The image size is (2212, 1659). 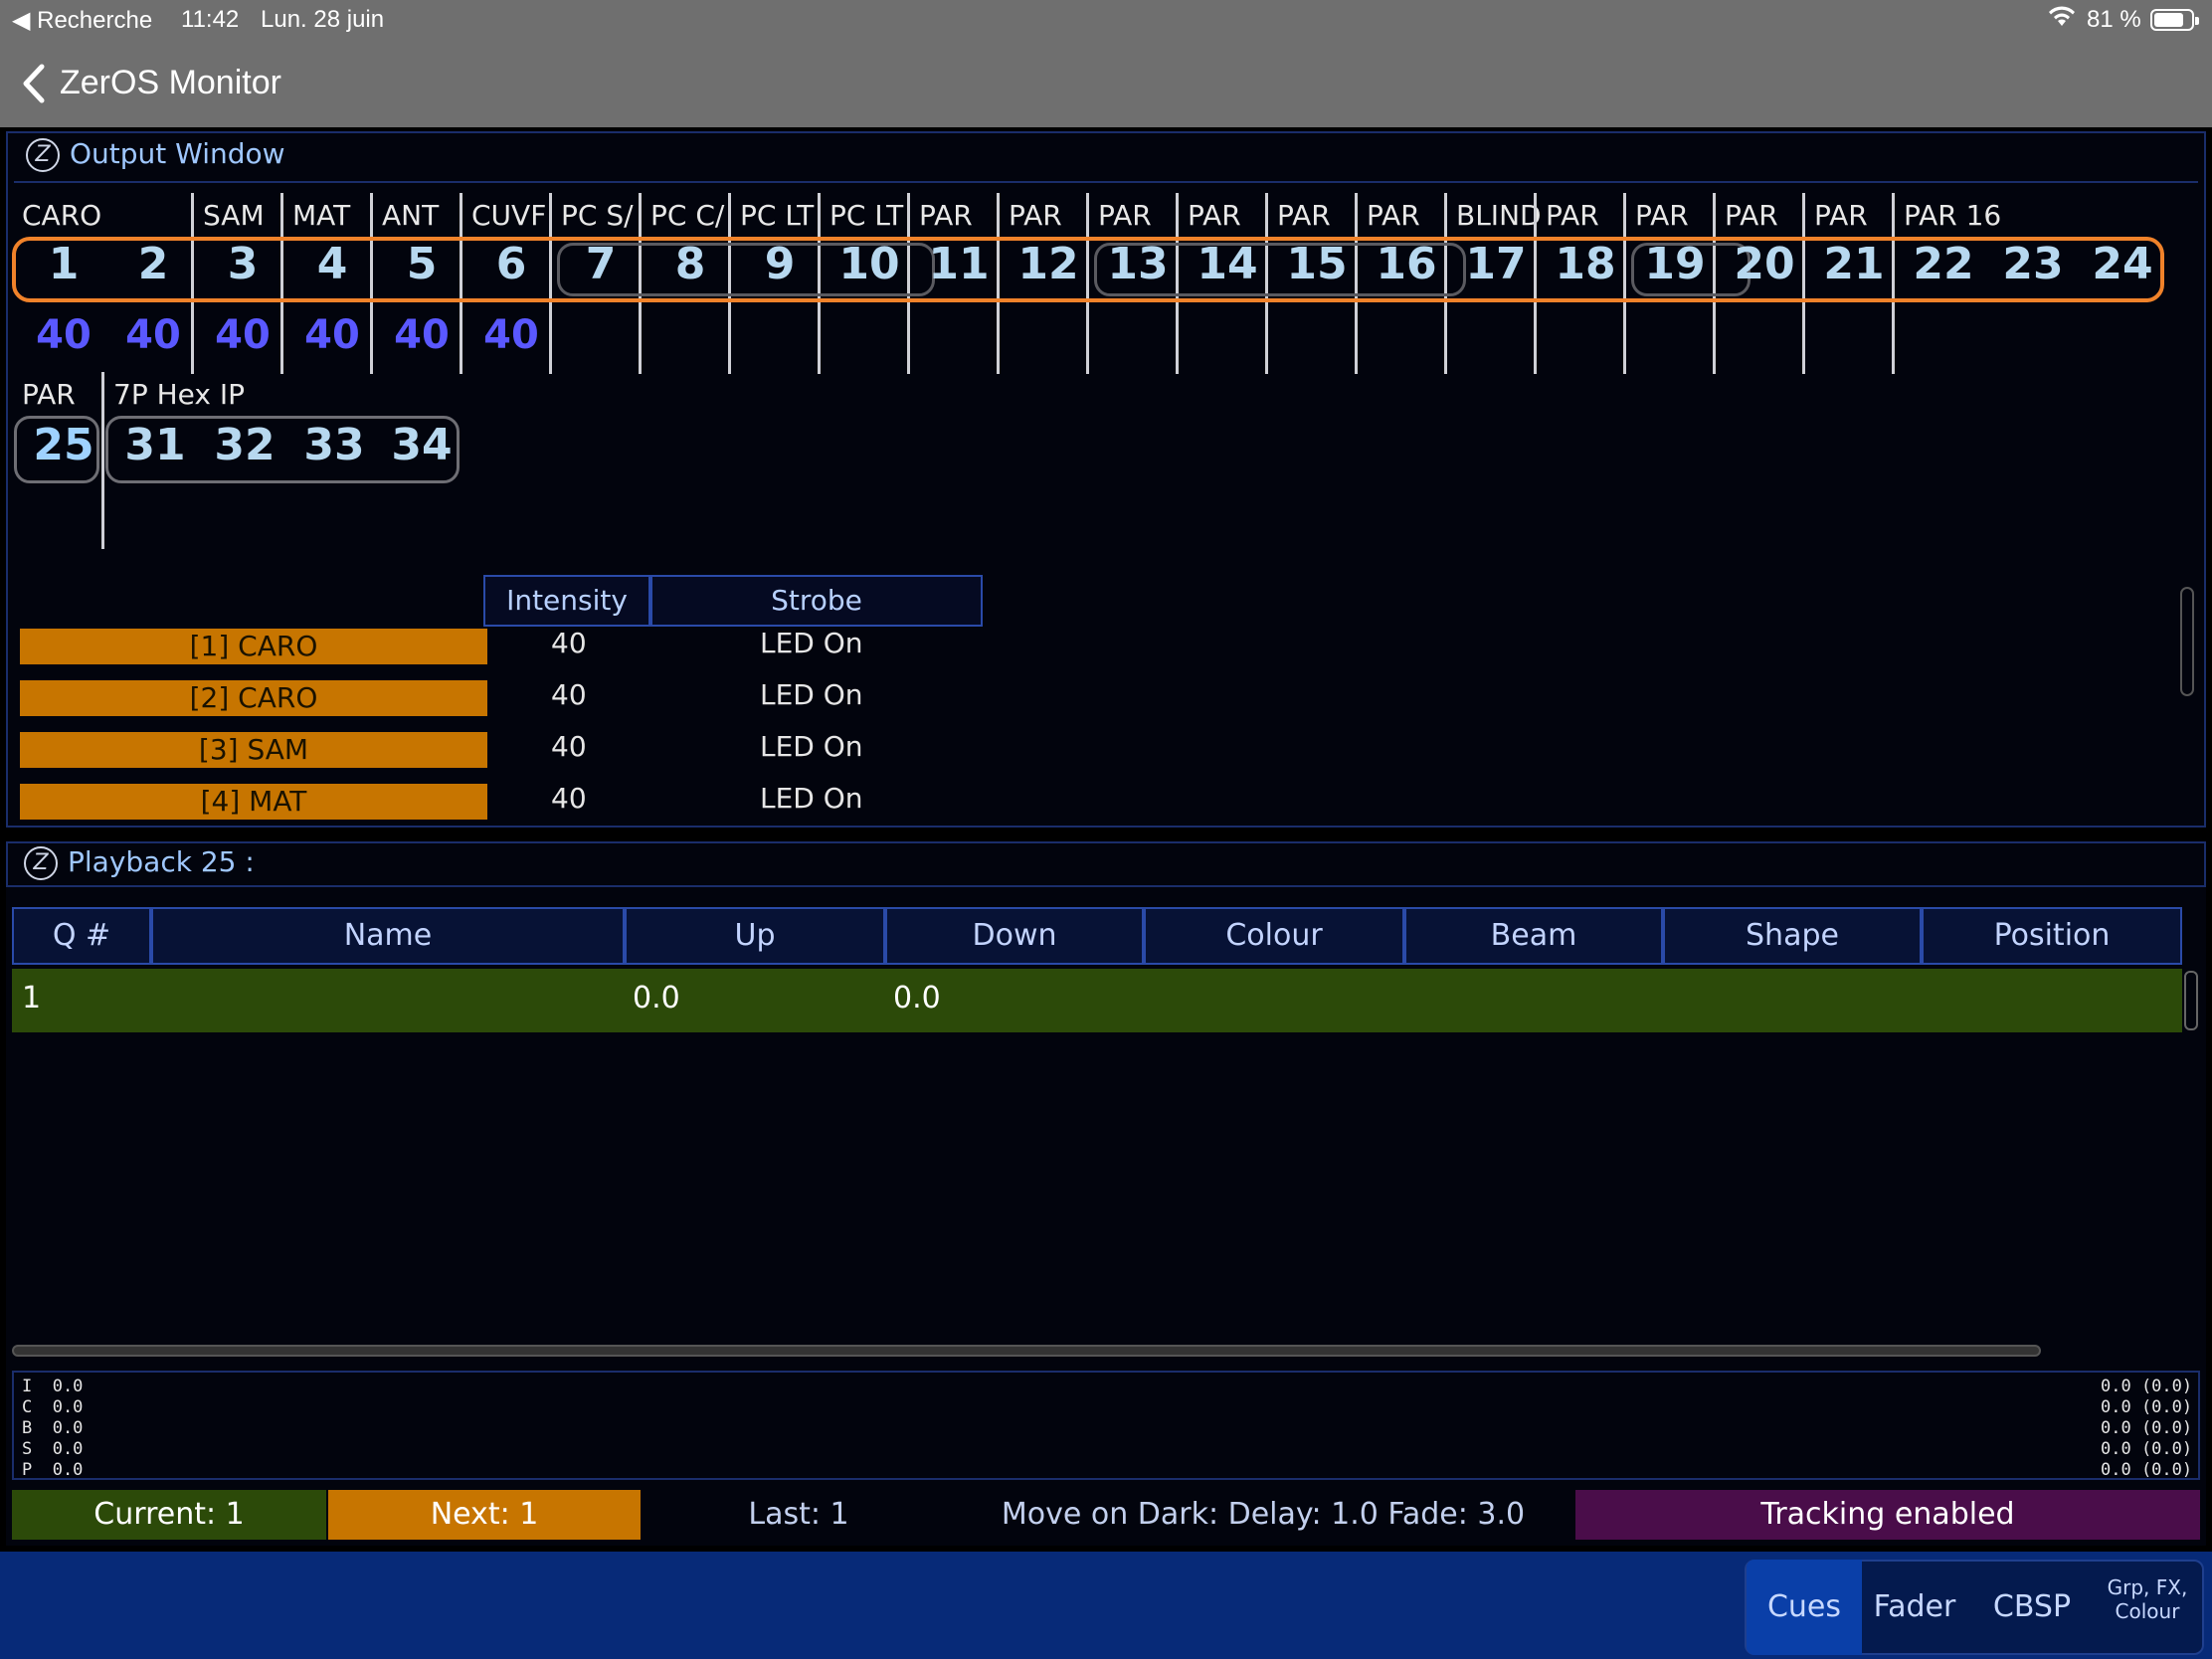 What do you see at coordinates (1496, 264) in the screenshot?
I see `fixture-number: 17` at bounding box center [1496, 264].